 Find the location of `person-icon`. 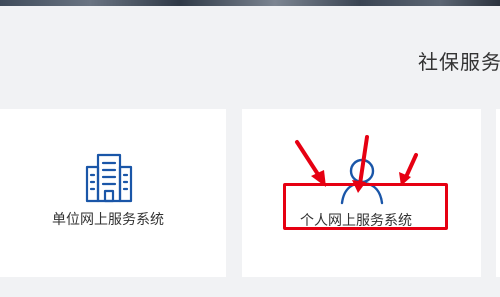

person-icon is located at coordinates (362, 181).